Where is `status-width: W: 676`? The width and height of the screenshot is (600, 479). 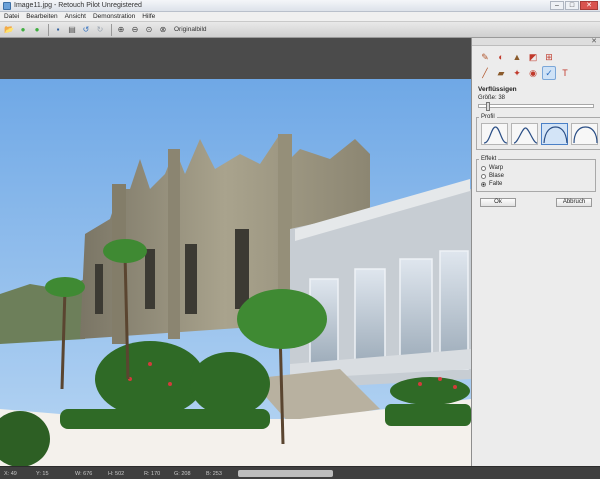 status-width: W: 676 is located at coordinates (84, 474).